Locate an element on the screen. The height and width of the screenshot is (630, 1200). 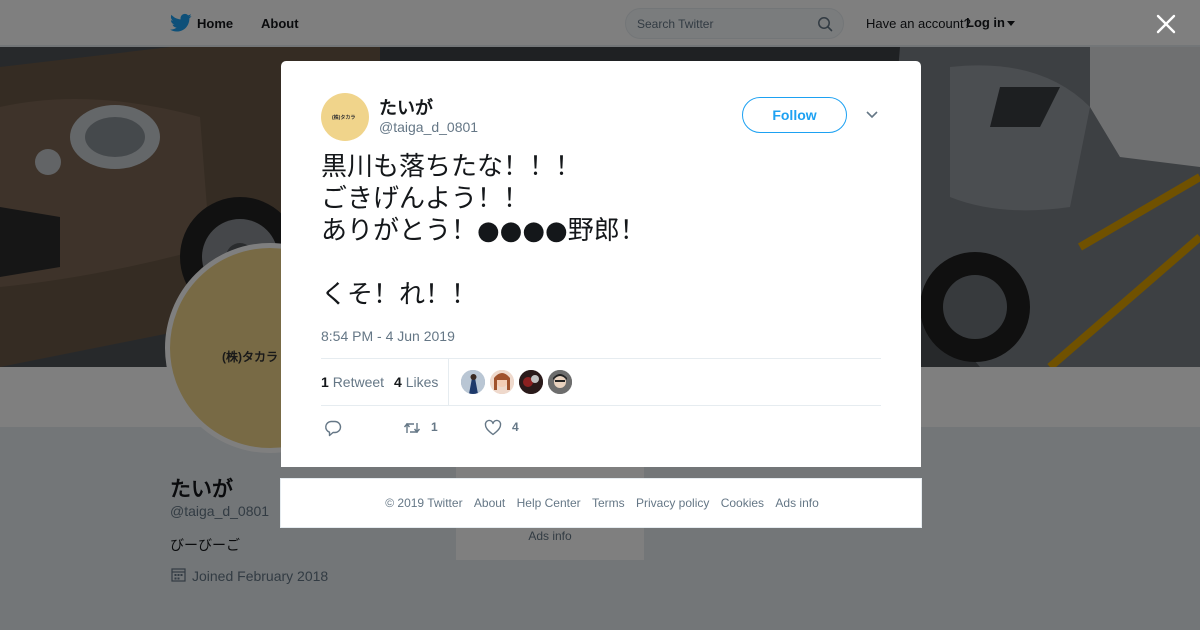
retweet-icon is located at coordinates (412, 428).